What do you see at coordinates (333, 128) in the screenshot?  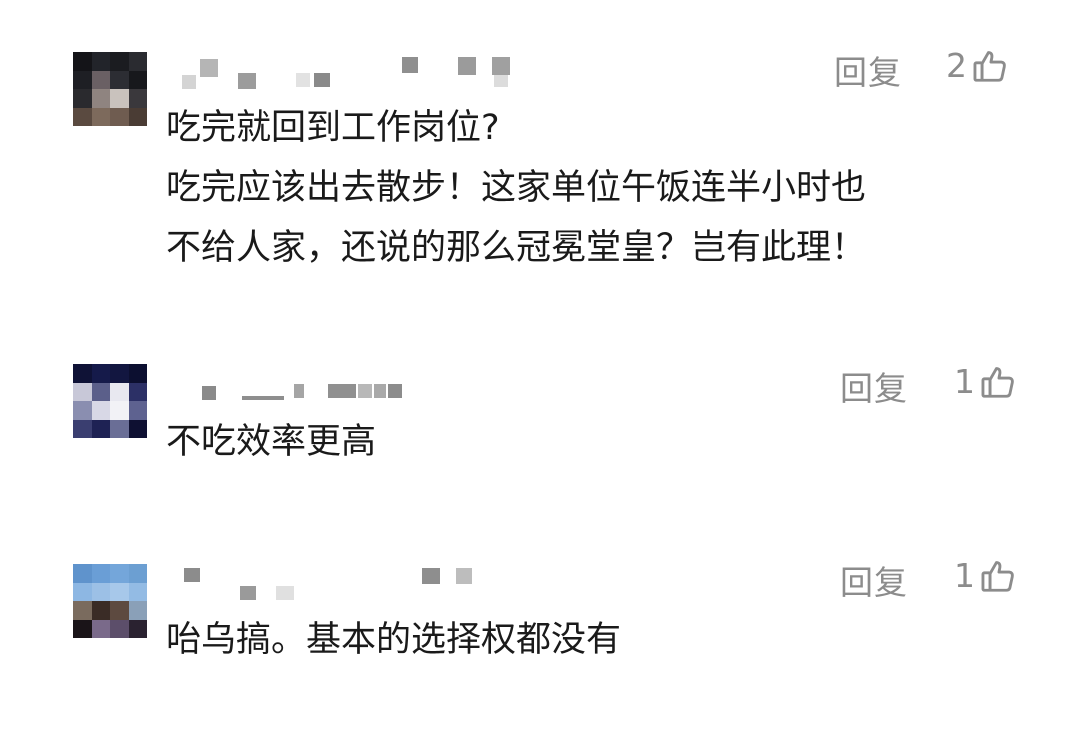 I see `comment-text-line: 吃完就回到工作岗位?` at bounding box center [333, 128].